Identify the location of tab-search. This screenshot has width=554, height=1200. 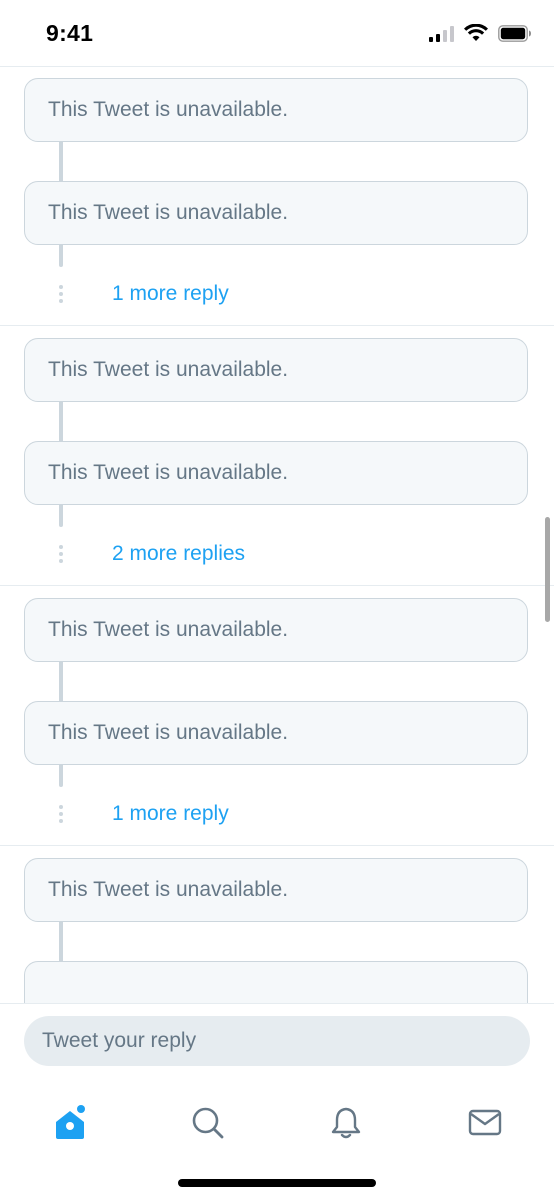
(208, 1123).